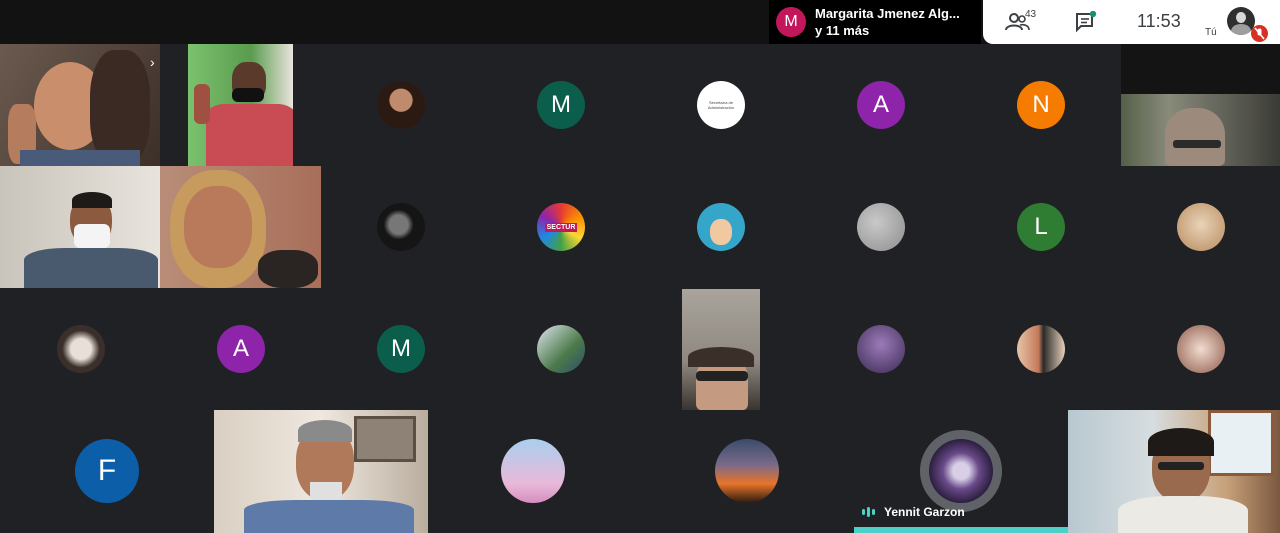  Describe the element at coordinates (1023, 21) in the screenshot. I see `participants-button: 43` at that location.